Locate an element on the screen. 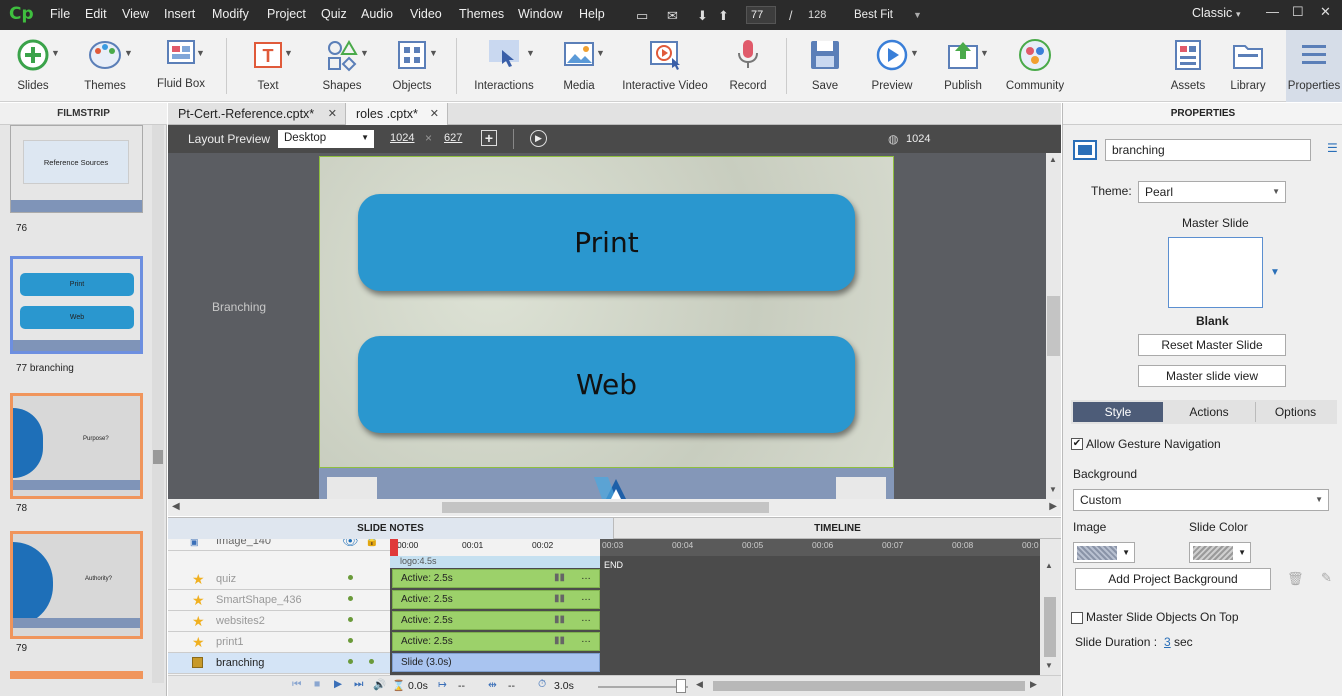 The image size is (1342, 696). web-button: Web is located at coordinates (606, 384).